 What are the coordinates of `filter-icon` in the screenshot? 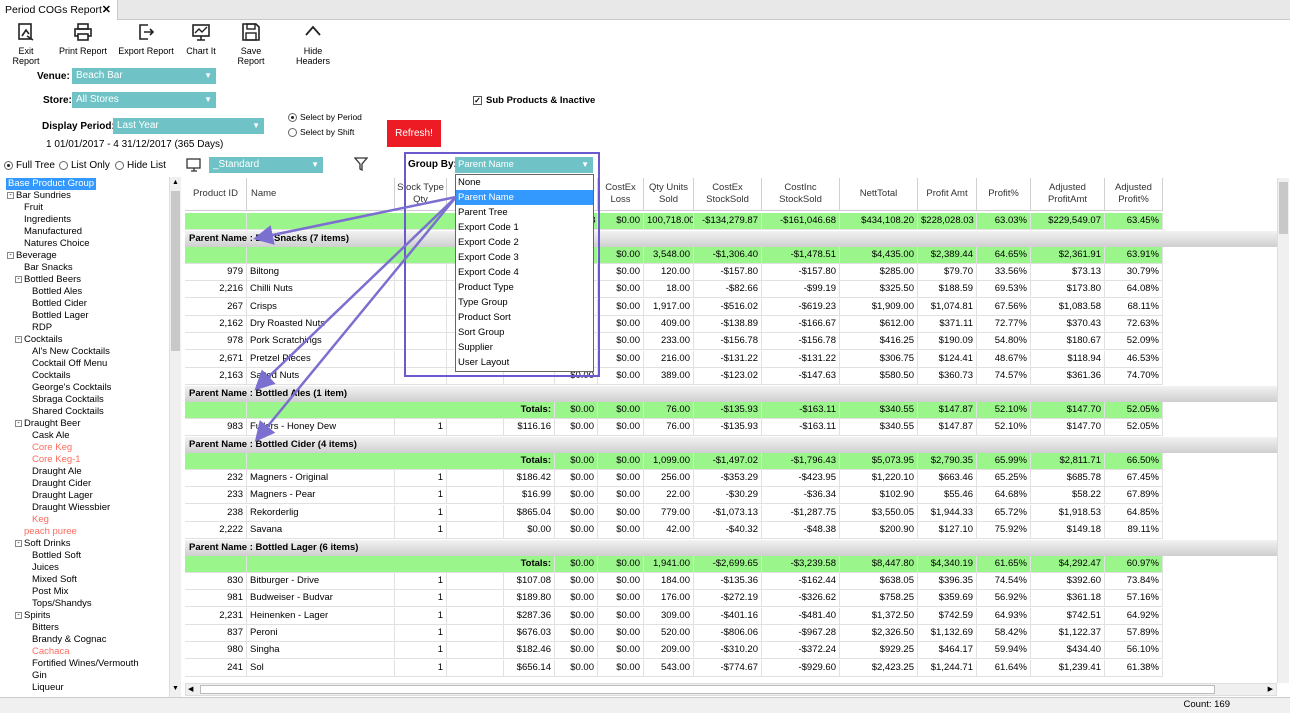 It's located at (361, 164).